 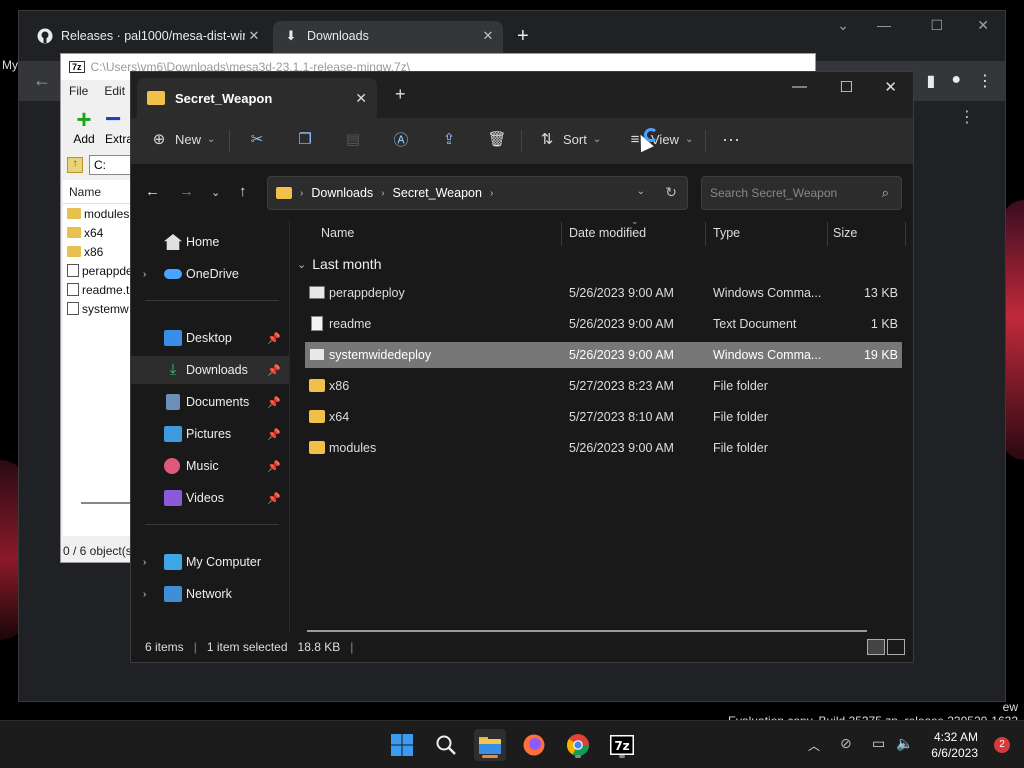 I want to click on extract-button: − Extra, so click(x=119, y=126).